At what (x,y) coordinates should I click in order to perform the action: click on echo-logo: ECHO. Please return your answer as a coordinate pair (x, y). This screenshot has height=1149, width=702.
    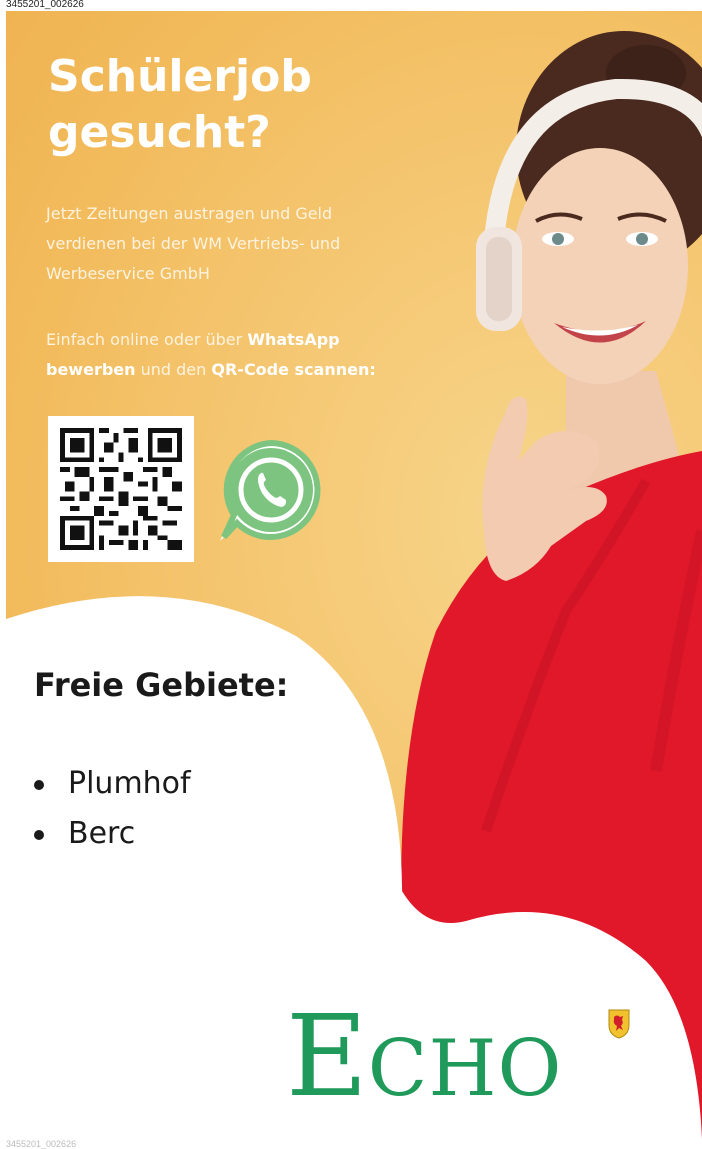
    Looking at the image, I should click on (466, 1057).